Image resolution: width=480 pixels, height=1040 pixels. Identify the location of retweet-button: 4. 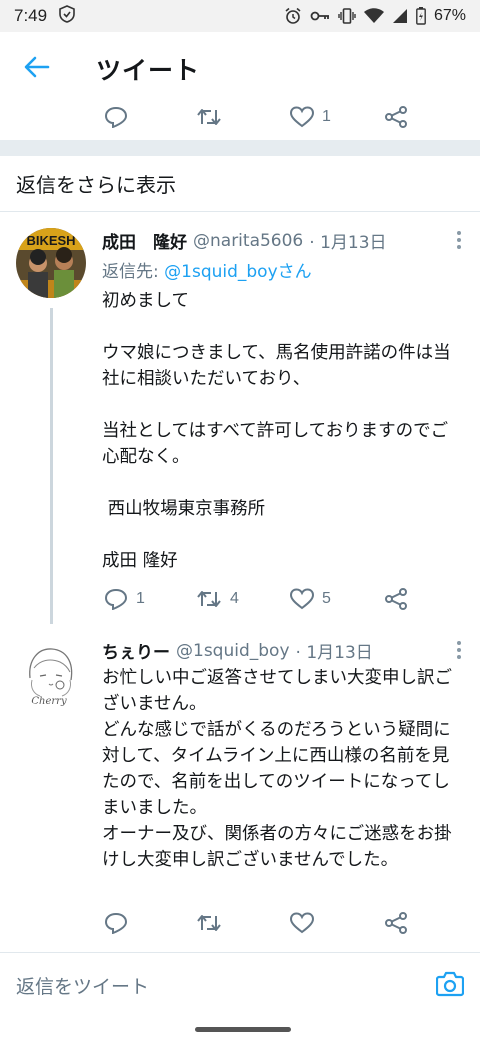
(217, 599).